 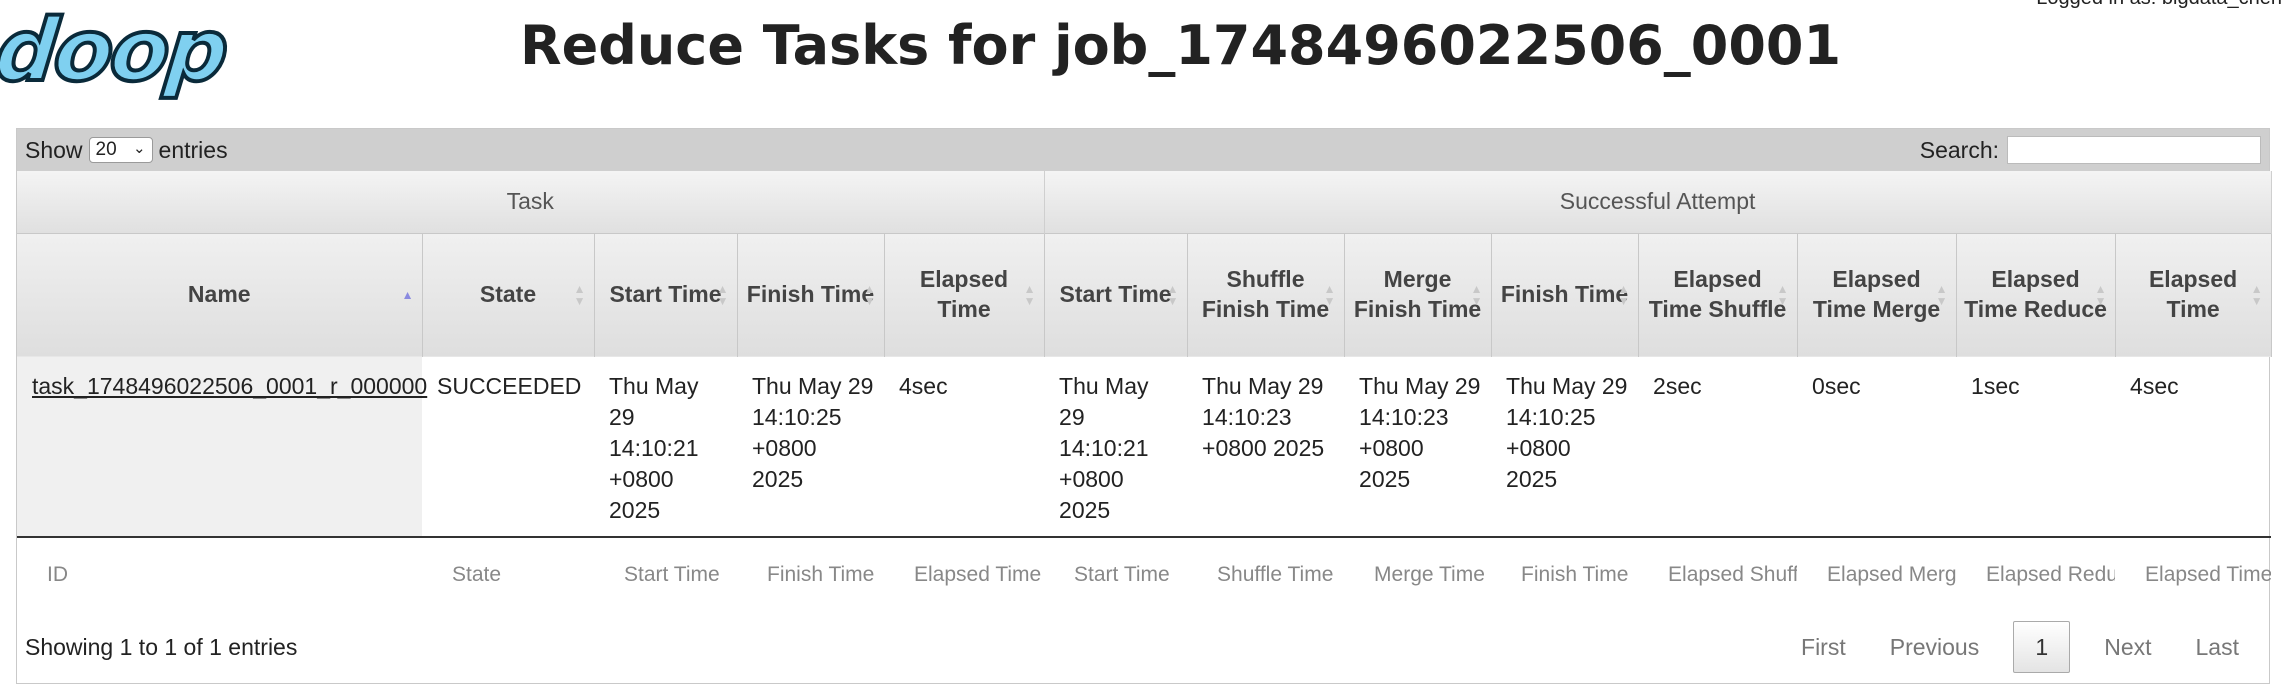 What do you see at coordinates (1658, 202) in the screenshot?
I see `attempt-group-header: Successful Attempt` at bounding box center [1658, 202].